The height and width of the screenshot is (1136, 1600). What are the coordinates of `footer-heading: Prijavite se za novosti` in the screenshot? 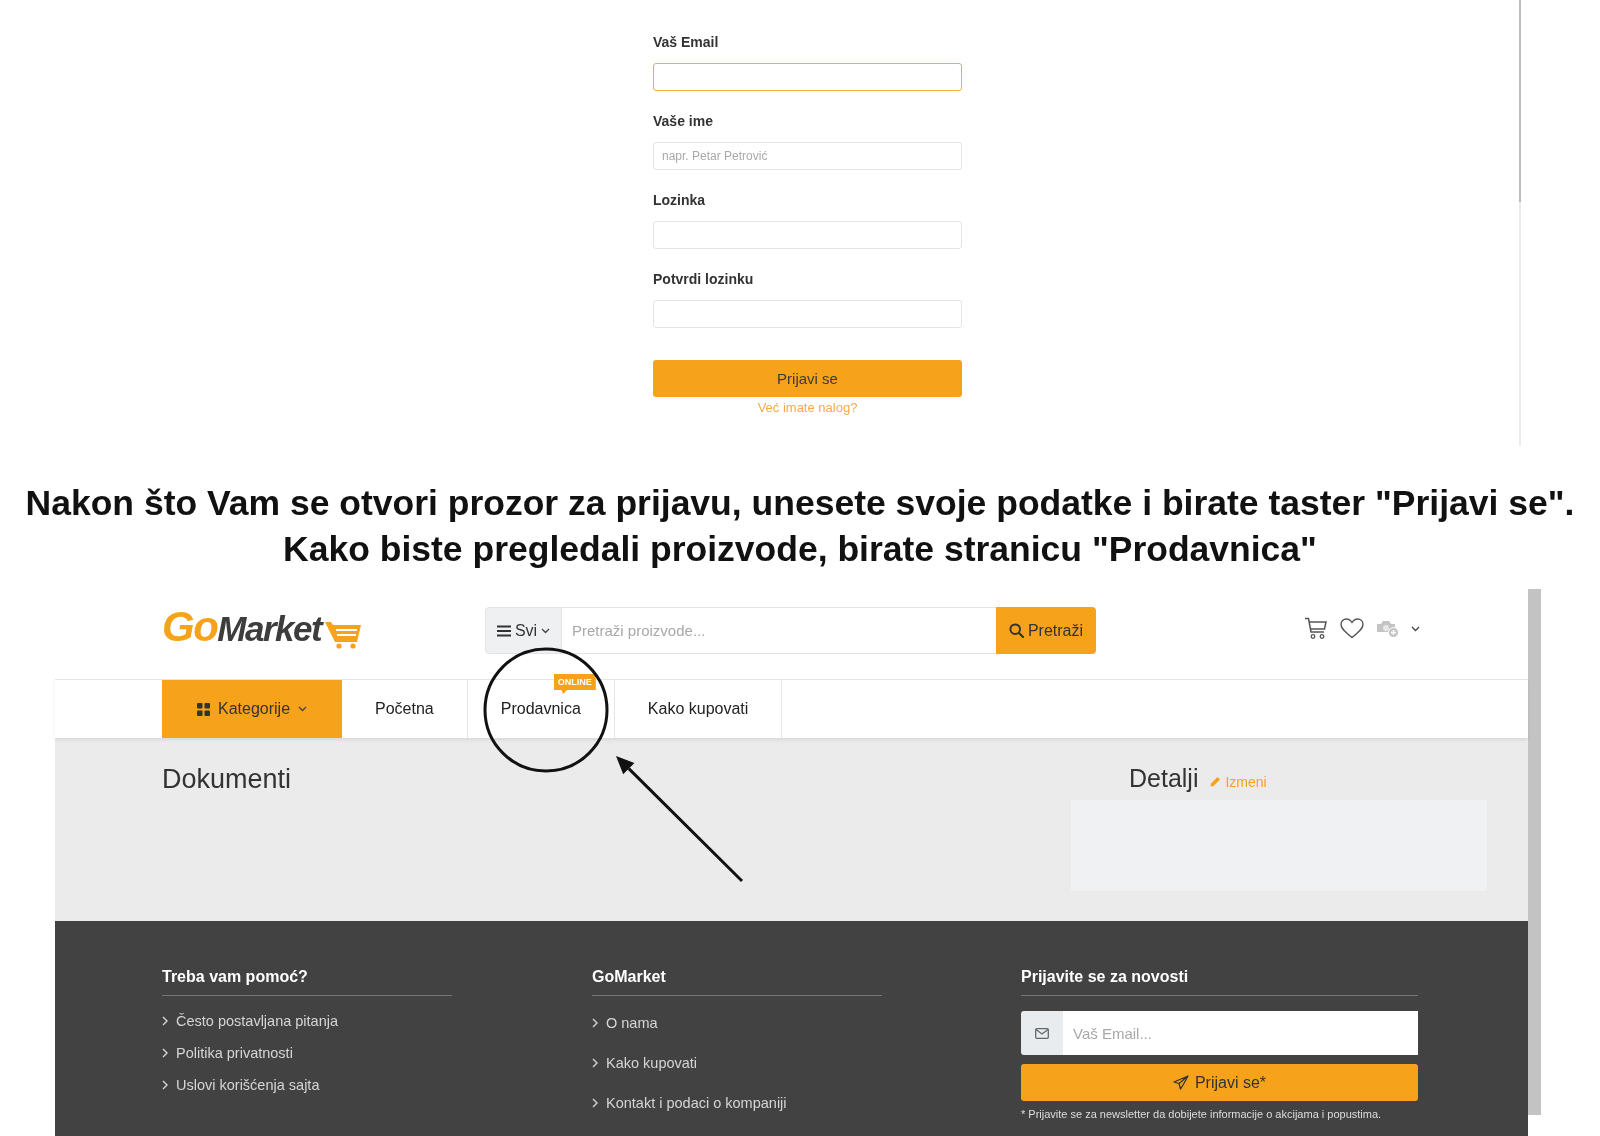 It's located at (1219, 981).